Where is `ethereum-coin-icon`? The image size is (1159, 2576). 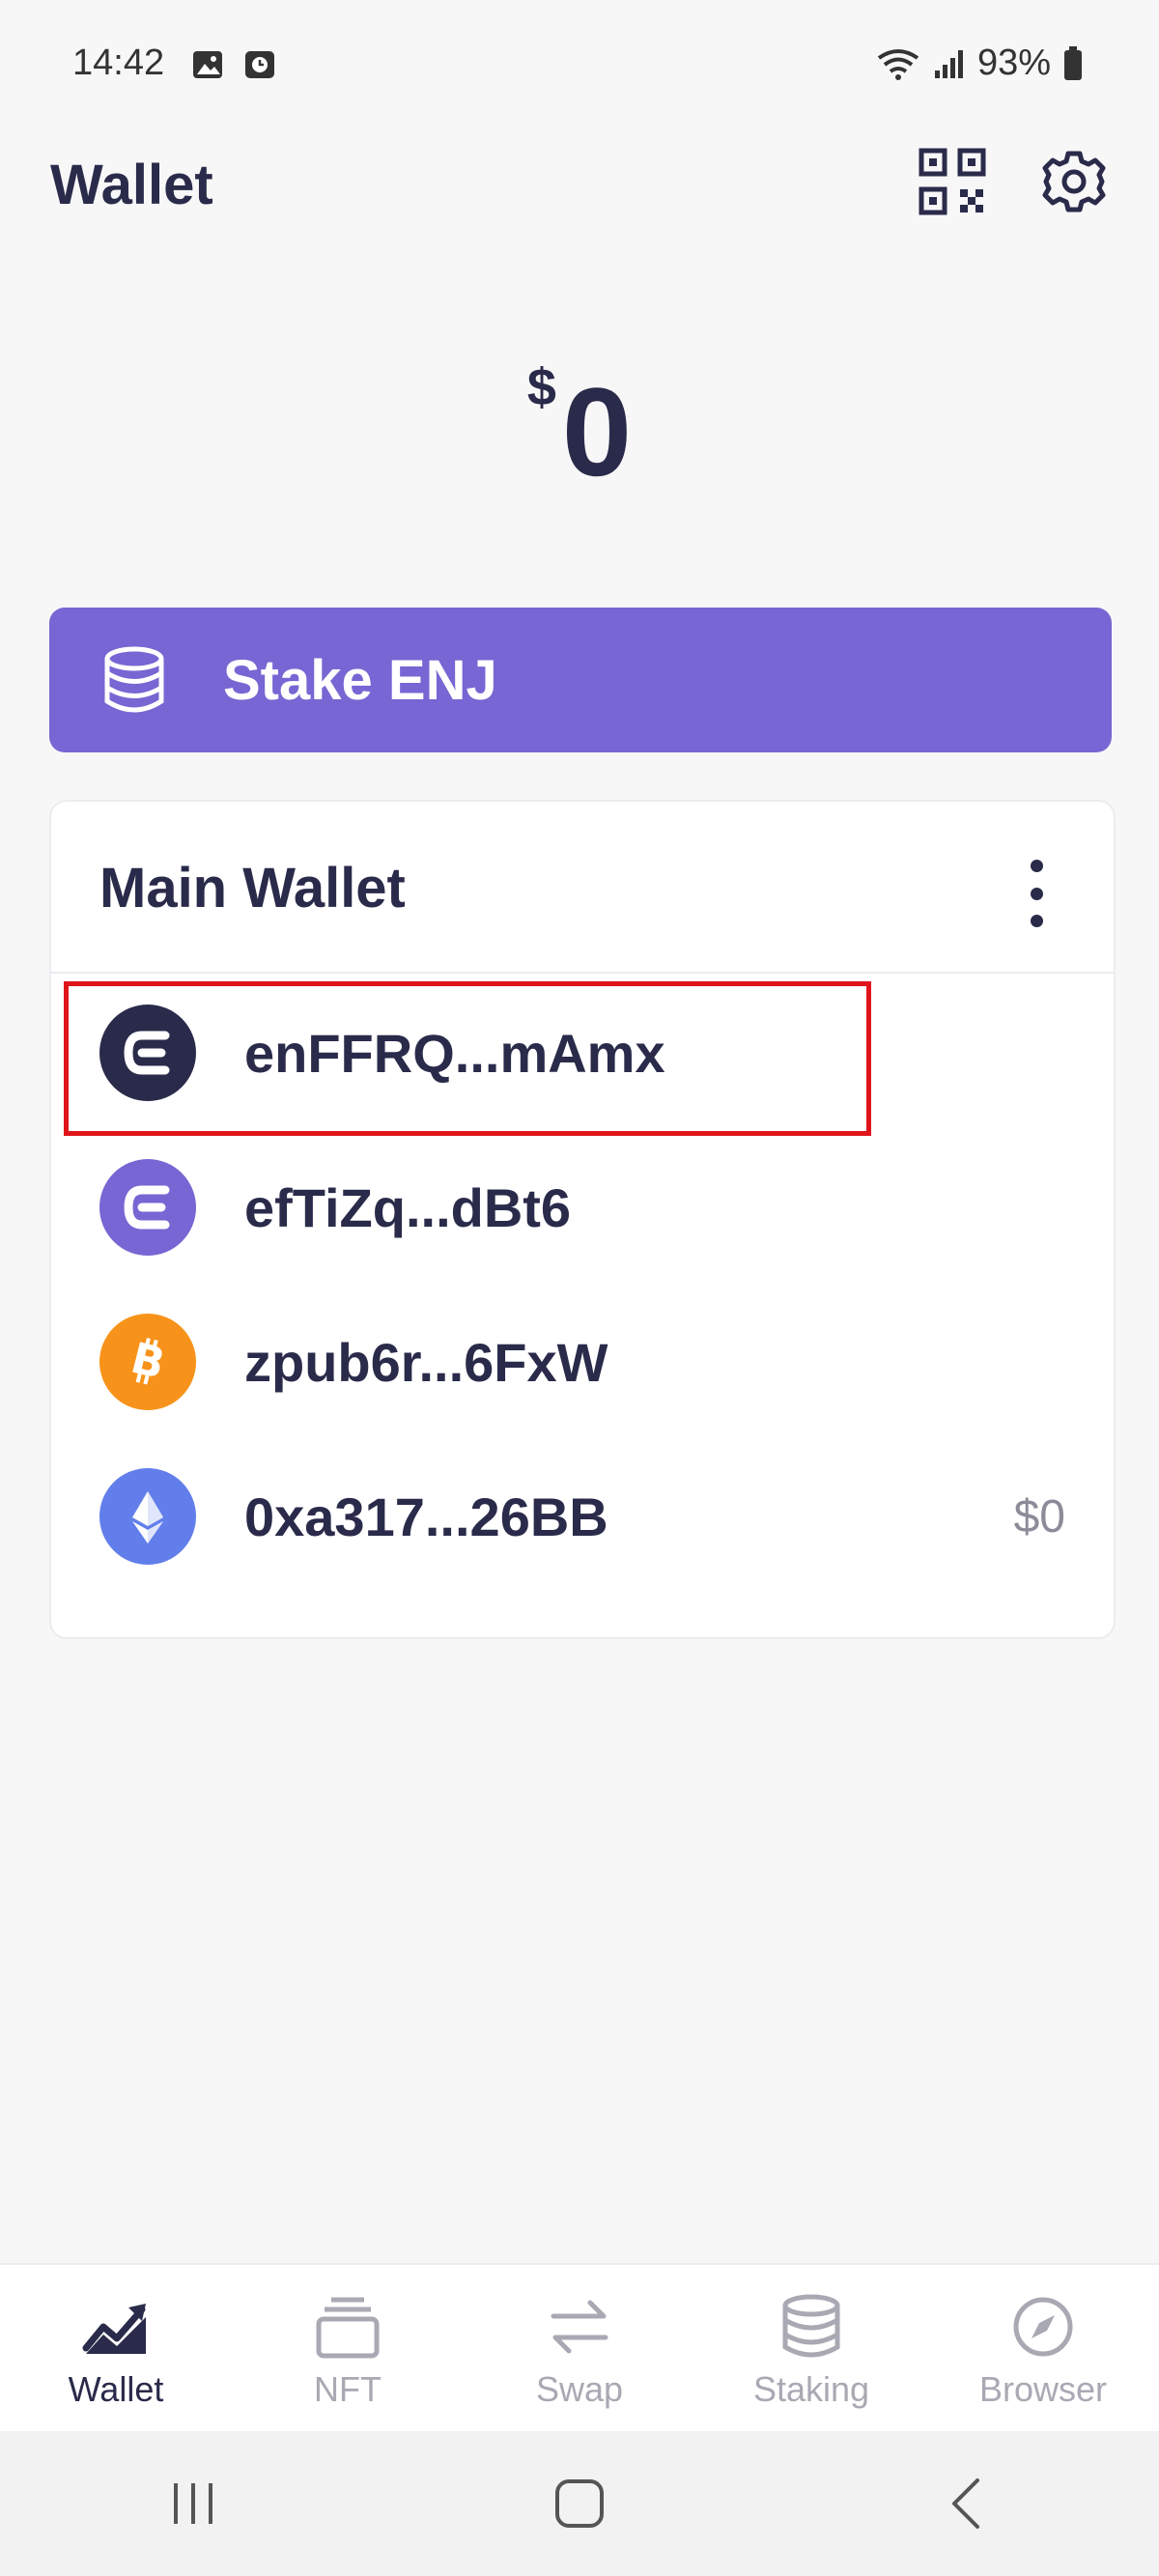 ethereum-coin-icon is located at coordinates (147, 1516).